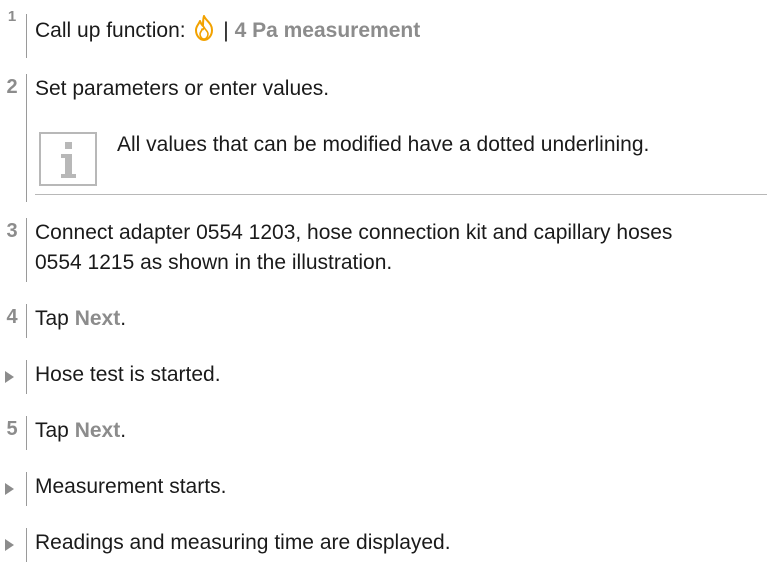 This screenshot has width=767, height=567. Describe the element at coordinates (383, 489) in the screenshot. I see `result-2: Measurement starts.` at that location.